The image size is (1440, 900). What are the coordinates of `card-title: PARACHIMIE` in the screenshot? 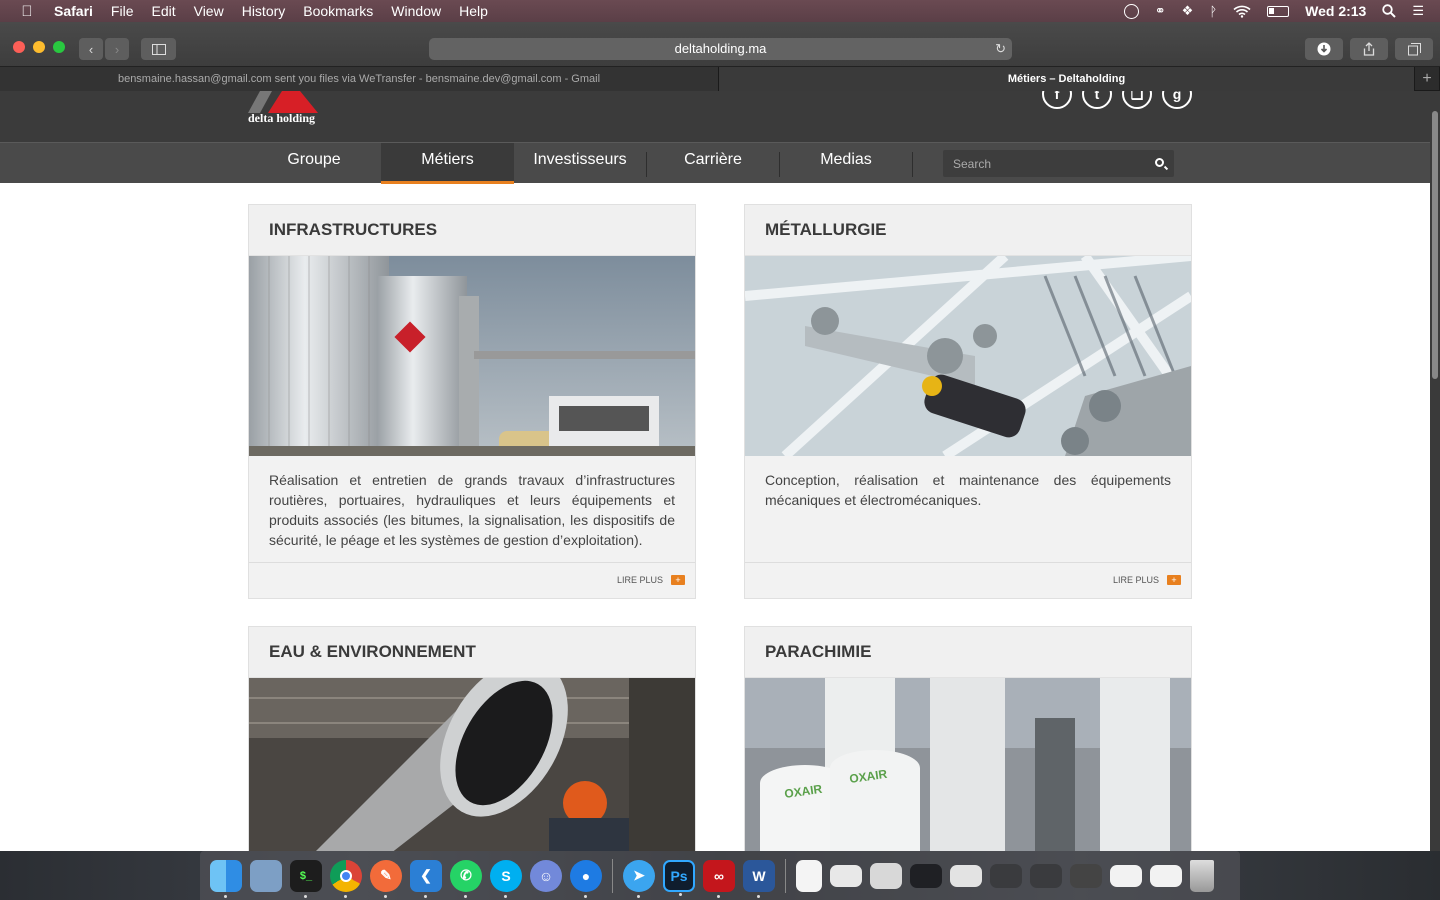 It's located at (968, 652).